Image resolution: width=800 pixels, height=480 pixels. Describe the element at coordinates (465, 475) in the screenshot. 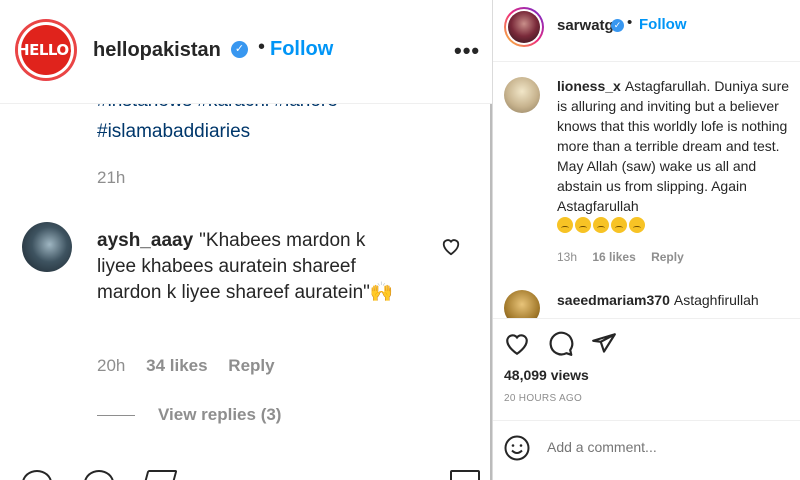

I see `save-icon` at that location.